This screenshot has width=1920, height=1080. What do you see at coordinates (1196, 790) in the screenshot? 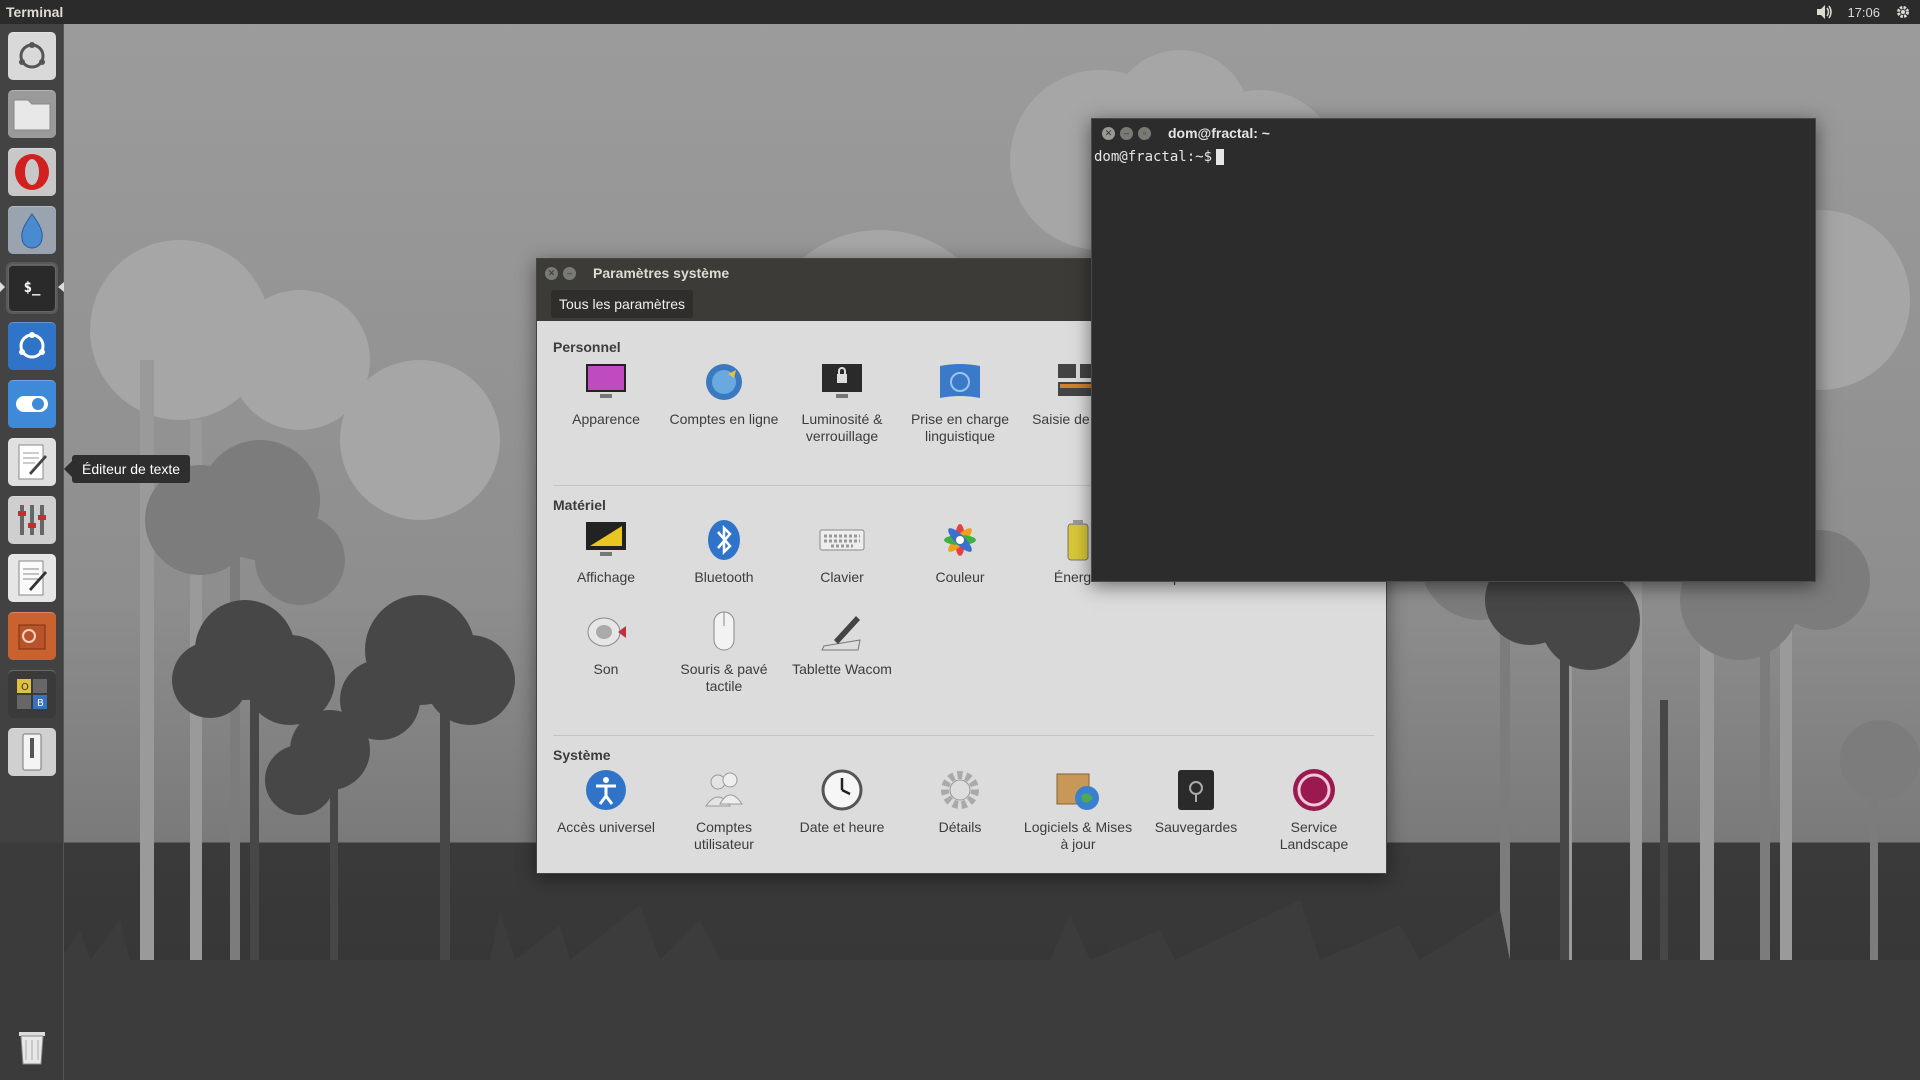
I see `backup-safe-icon` at bounding box center [1196, 790].